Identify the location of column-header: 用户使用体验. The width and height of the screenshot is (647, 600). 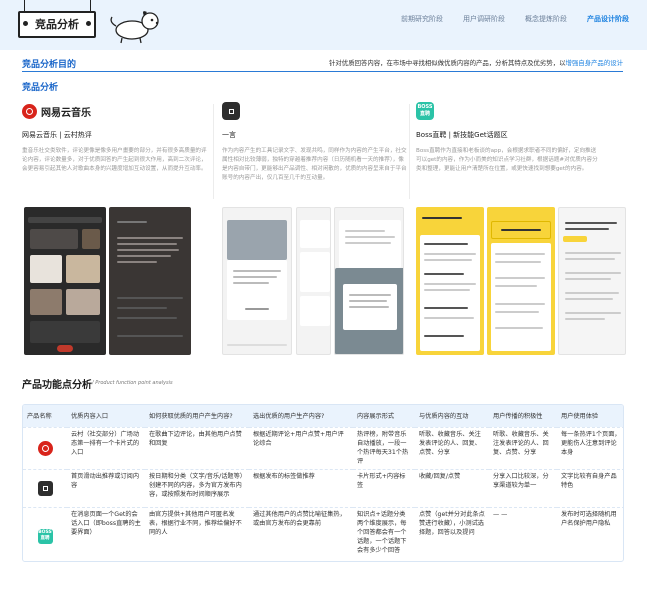
(580, 417).